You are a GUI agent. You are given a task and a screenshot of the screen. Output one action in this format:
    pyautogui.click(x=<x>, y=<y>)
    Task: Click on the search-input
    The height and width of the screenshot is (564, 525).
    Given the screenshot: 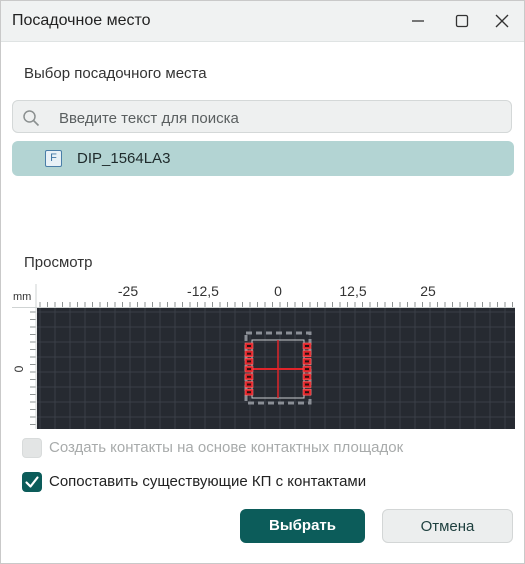 What is the action you would take?
    pyautogui.click(x=279, y=118)
    